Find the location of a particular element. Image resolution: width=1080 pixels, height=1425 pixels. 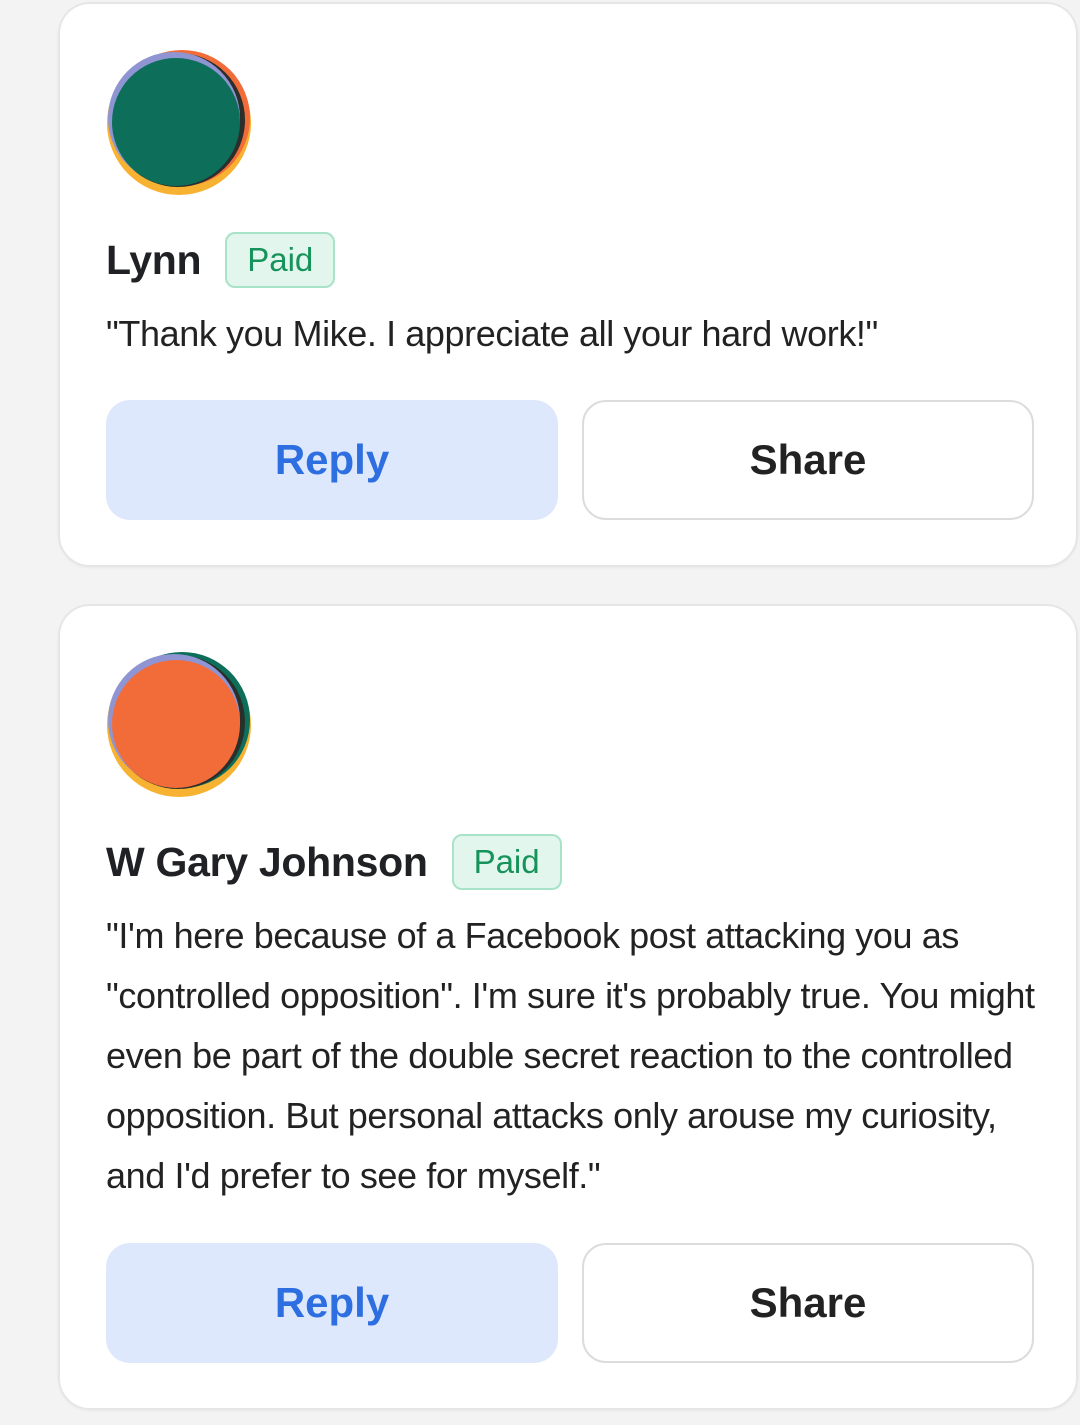

author-row: W Gary Johnson Paid is located at coordinates (334, 862).